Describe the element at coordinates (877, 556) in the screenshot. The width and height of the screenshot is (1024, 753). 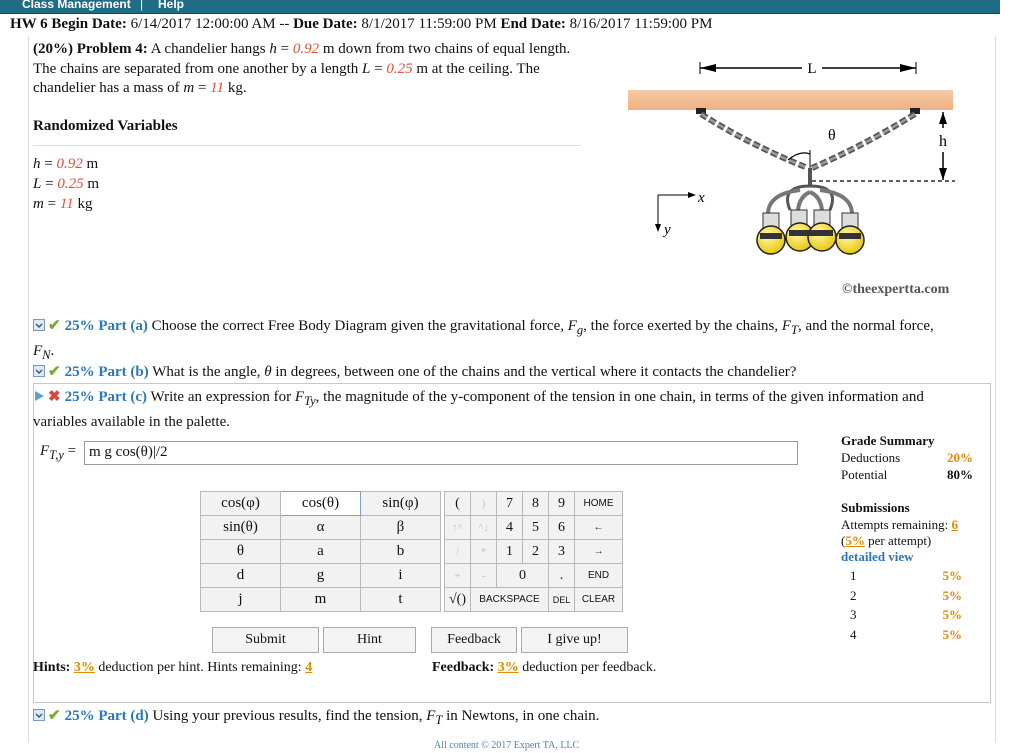
I see `detailed-view-link: detailed view` at that location.